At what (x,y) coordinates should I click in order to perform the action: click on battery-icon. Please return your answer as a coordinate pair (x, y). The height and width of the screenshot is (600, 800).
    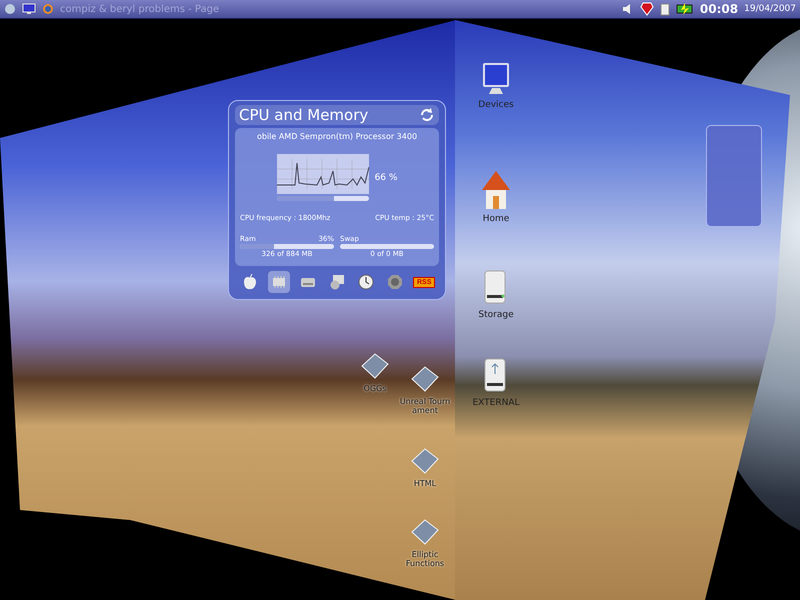
    Looking at the image, I should click on (685, 9).